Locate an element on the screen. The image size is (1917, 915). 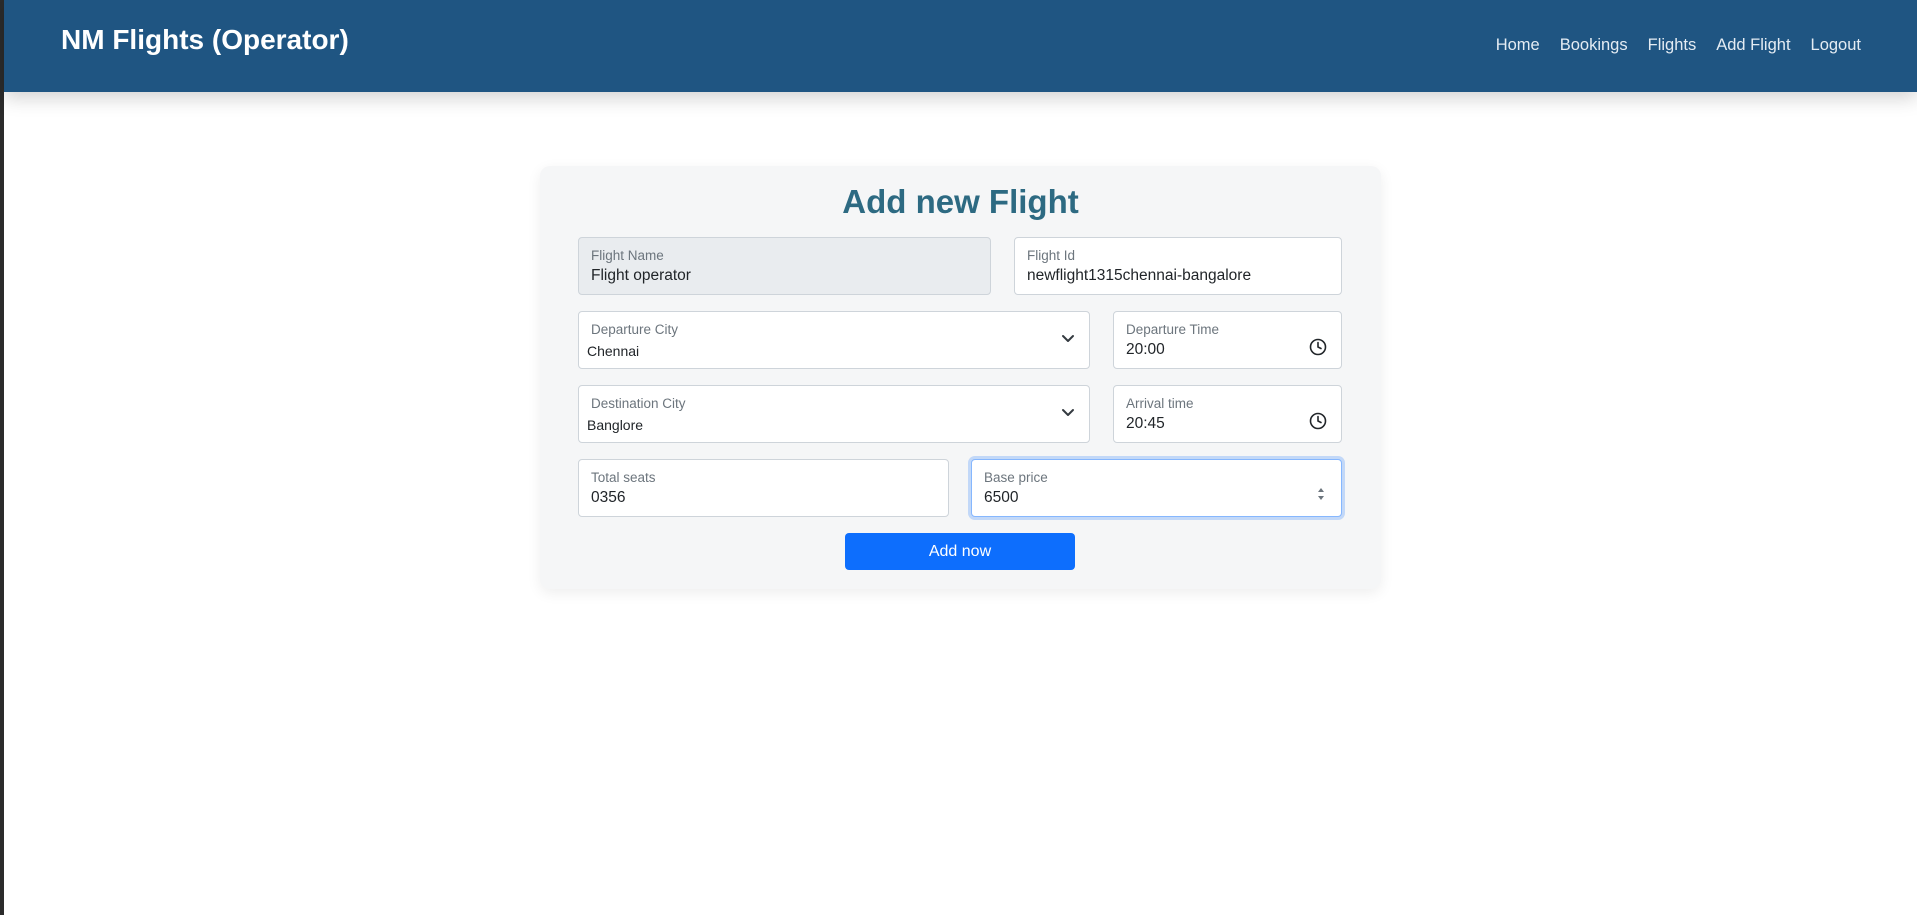
flight-id-label: Flight Id is located at coordinates (1051, 255).